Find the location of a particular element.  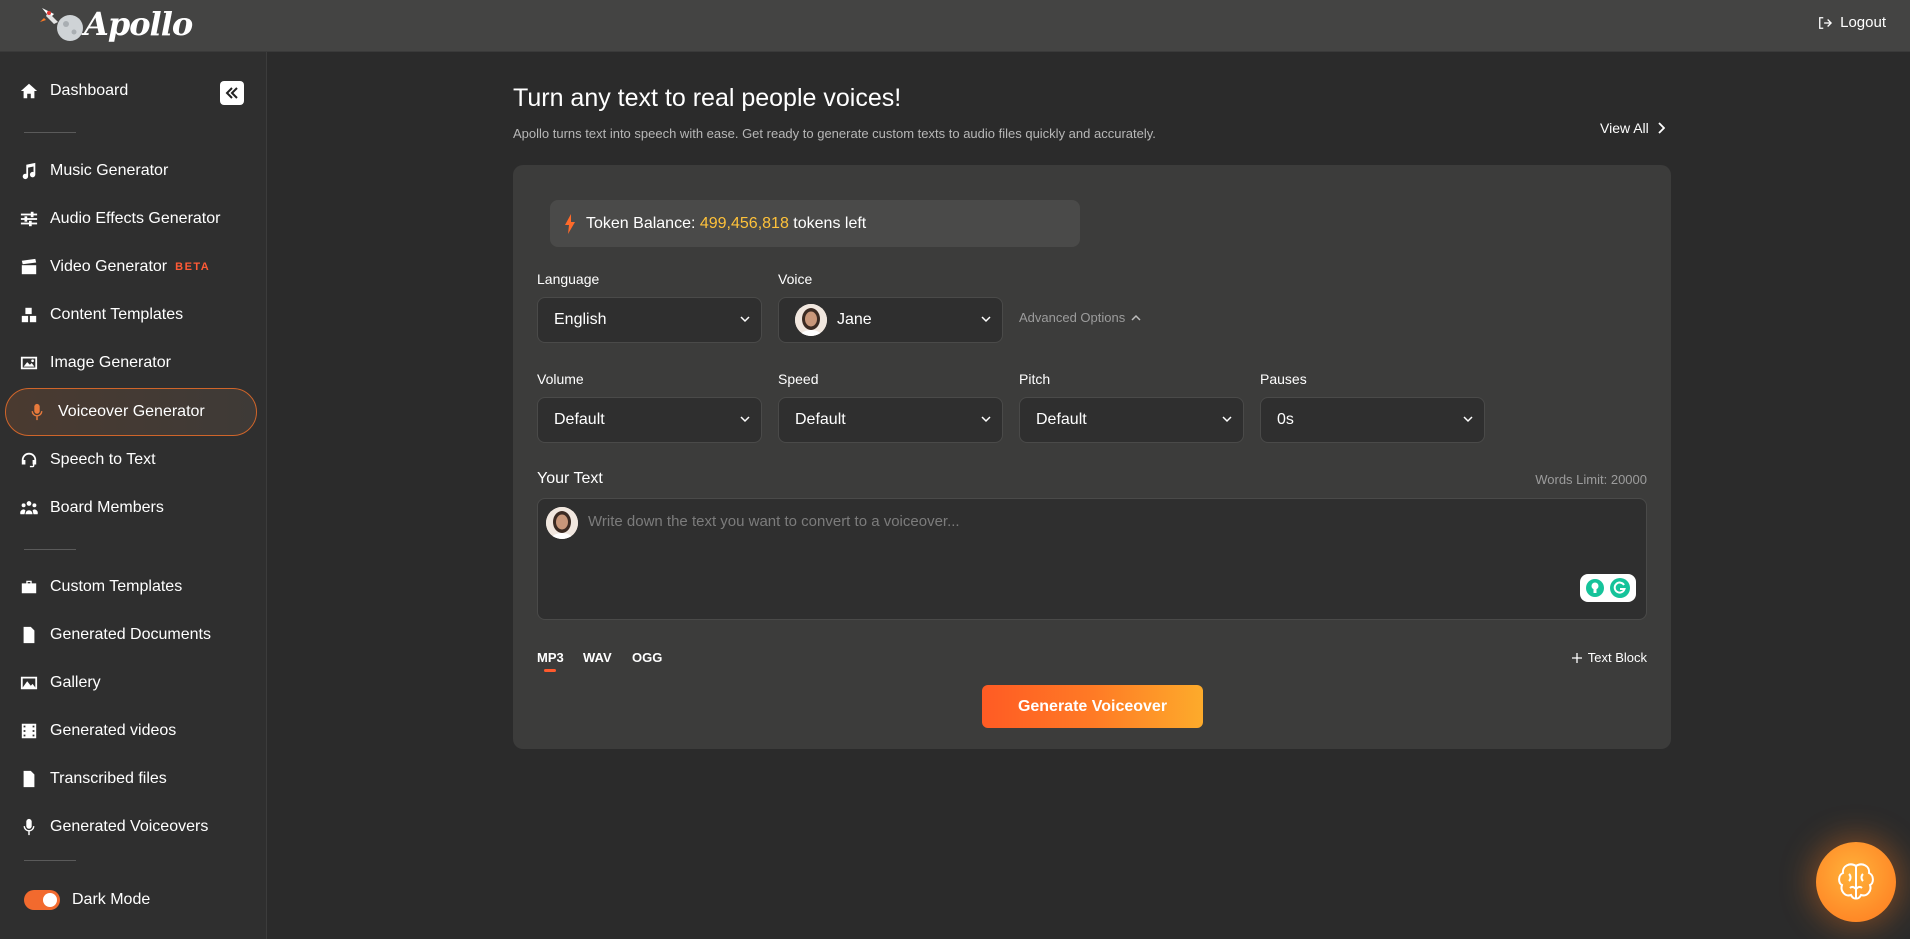

token-balance-prefix: Token Balance: is located at coordinates (641, 223).